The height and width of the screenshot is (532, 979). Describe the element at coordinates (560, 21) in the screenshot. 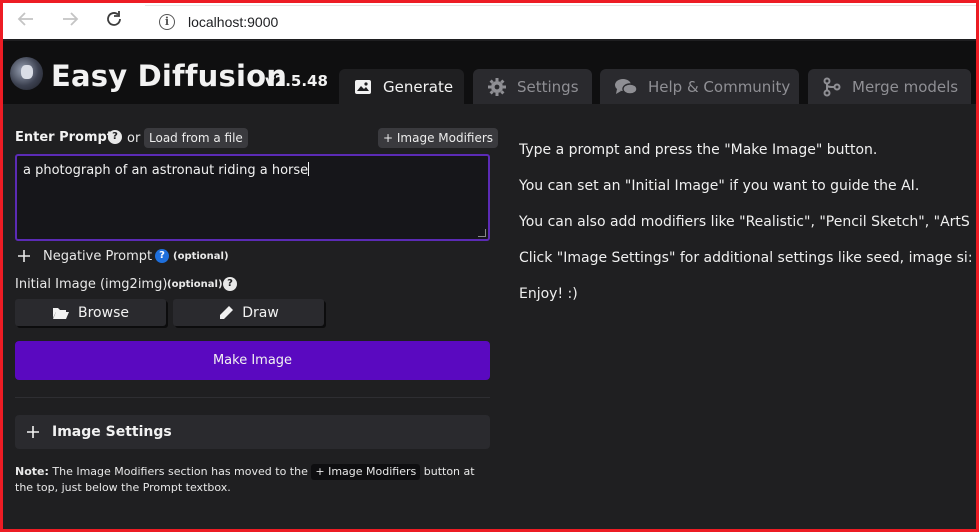

I see `address-bar: i localhost:9000` at that location.